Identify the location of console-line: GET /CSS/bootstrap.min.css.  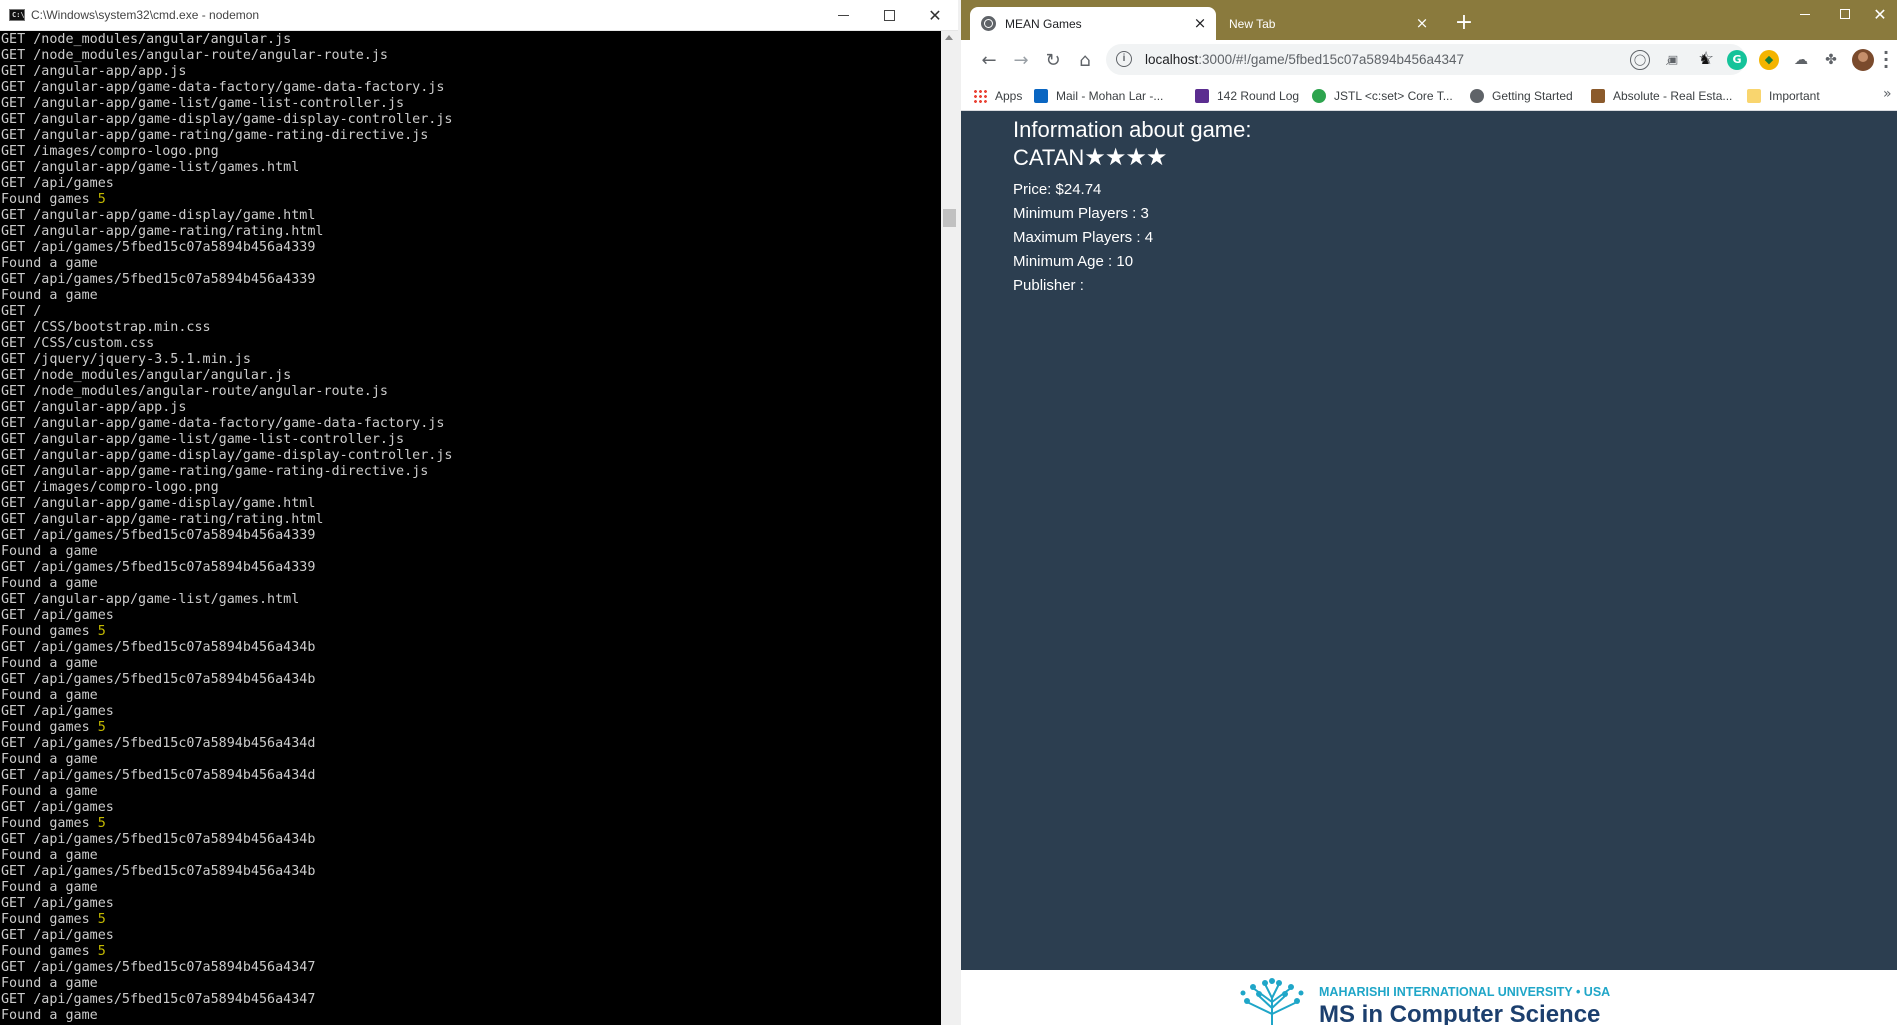
(106, 327).